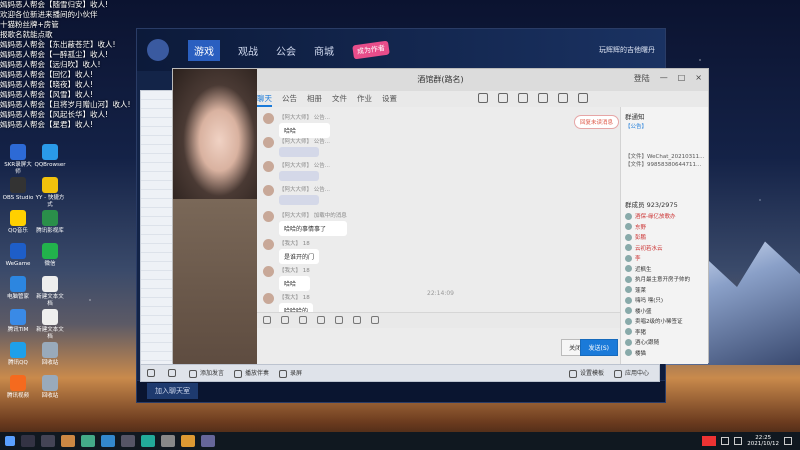 The image size is (800, 450). Describe the element at coordinates (172, 391) in the screenshot. I see `join-chat-button: 加入聊天室` at that location.